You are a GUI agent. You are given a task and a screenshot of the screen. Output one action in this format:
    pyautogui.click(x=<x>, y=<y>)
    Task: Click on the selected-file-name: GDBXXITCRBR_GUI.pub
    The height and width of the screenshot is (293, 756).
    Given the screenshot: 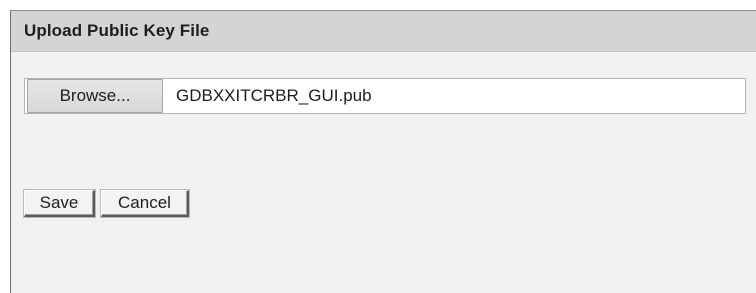 What is the action you would take?
    pyautogui.click(x=274, y=95)
    